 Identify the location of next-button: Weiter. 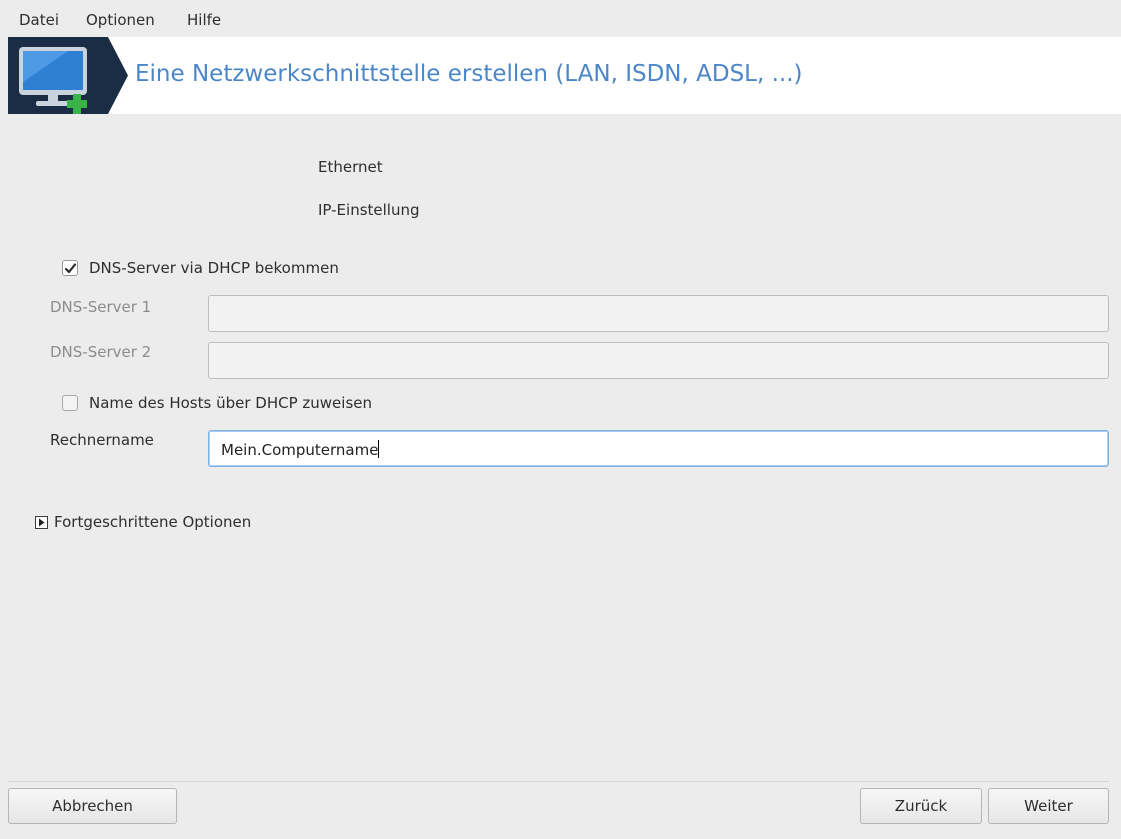
(1048, 806).